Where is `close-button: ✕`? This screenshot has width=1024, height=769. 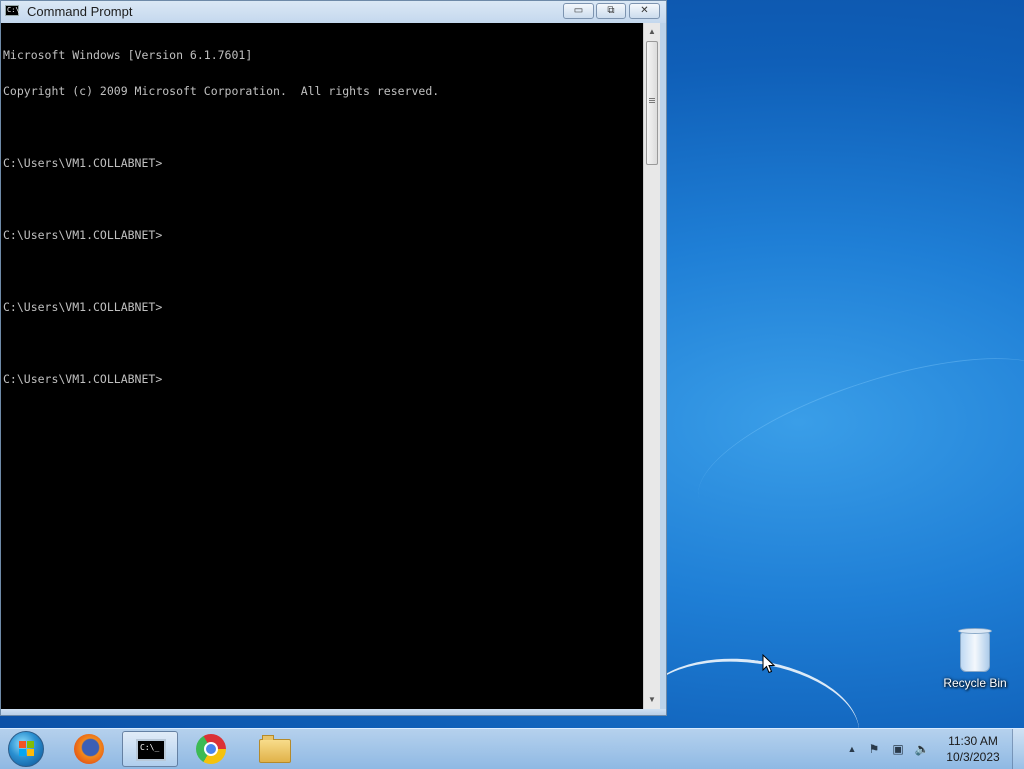
close-button: ✕ is located at coordinates (644, 11).